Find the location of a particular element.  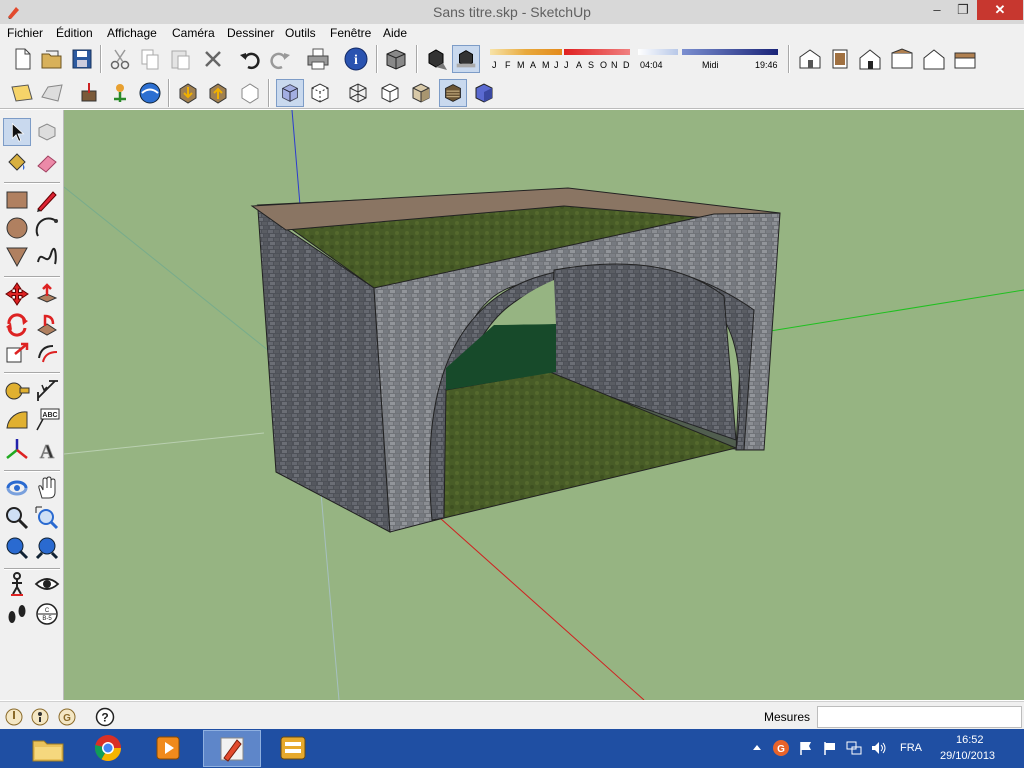

dimension-tool-icon is located at coordinates (47, 390).